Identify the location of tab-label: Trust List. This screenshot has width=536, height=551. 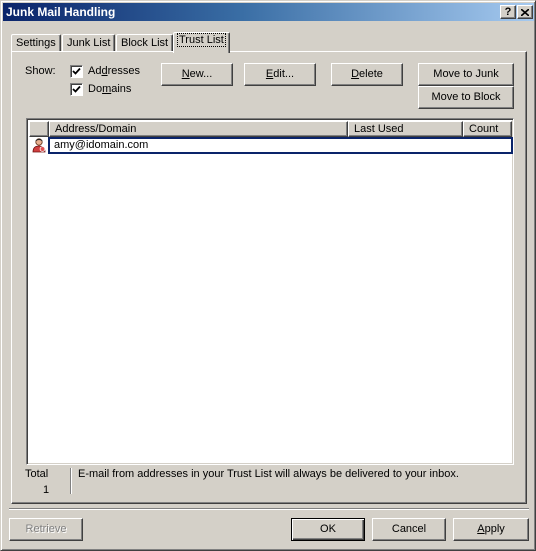
(201, 40).